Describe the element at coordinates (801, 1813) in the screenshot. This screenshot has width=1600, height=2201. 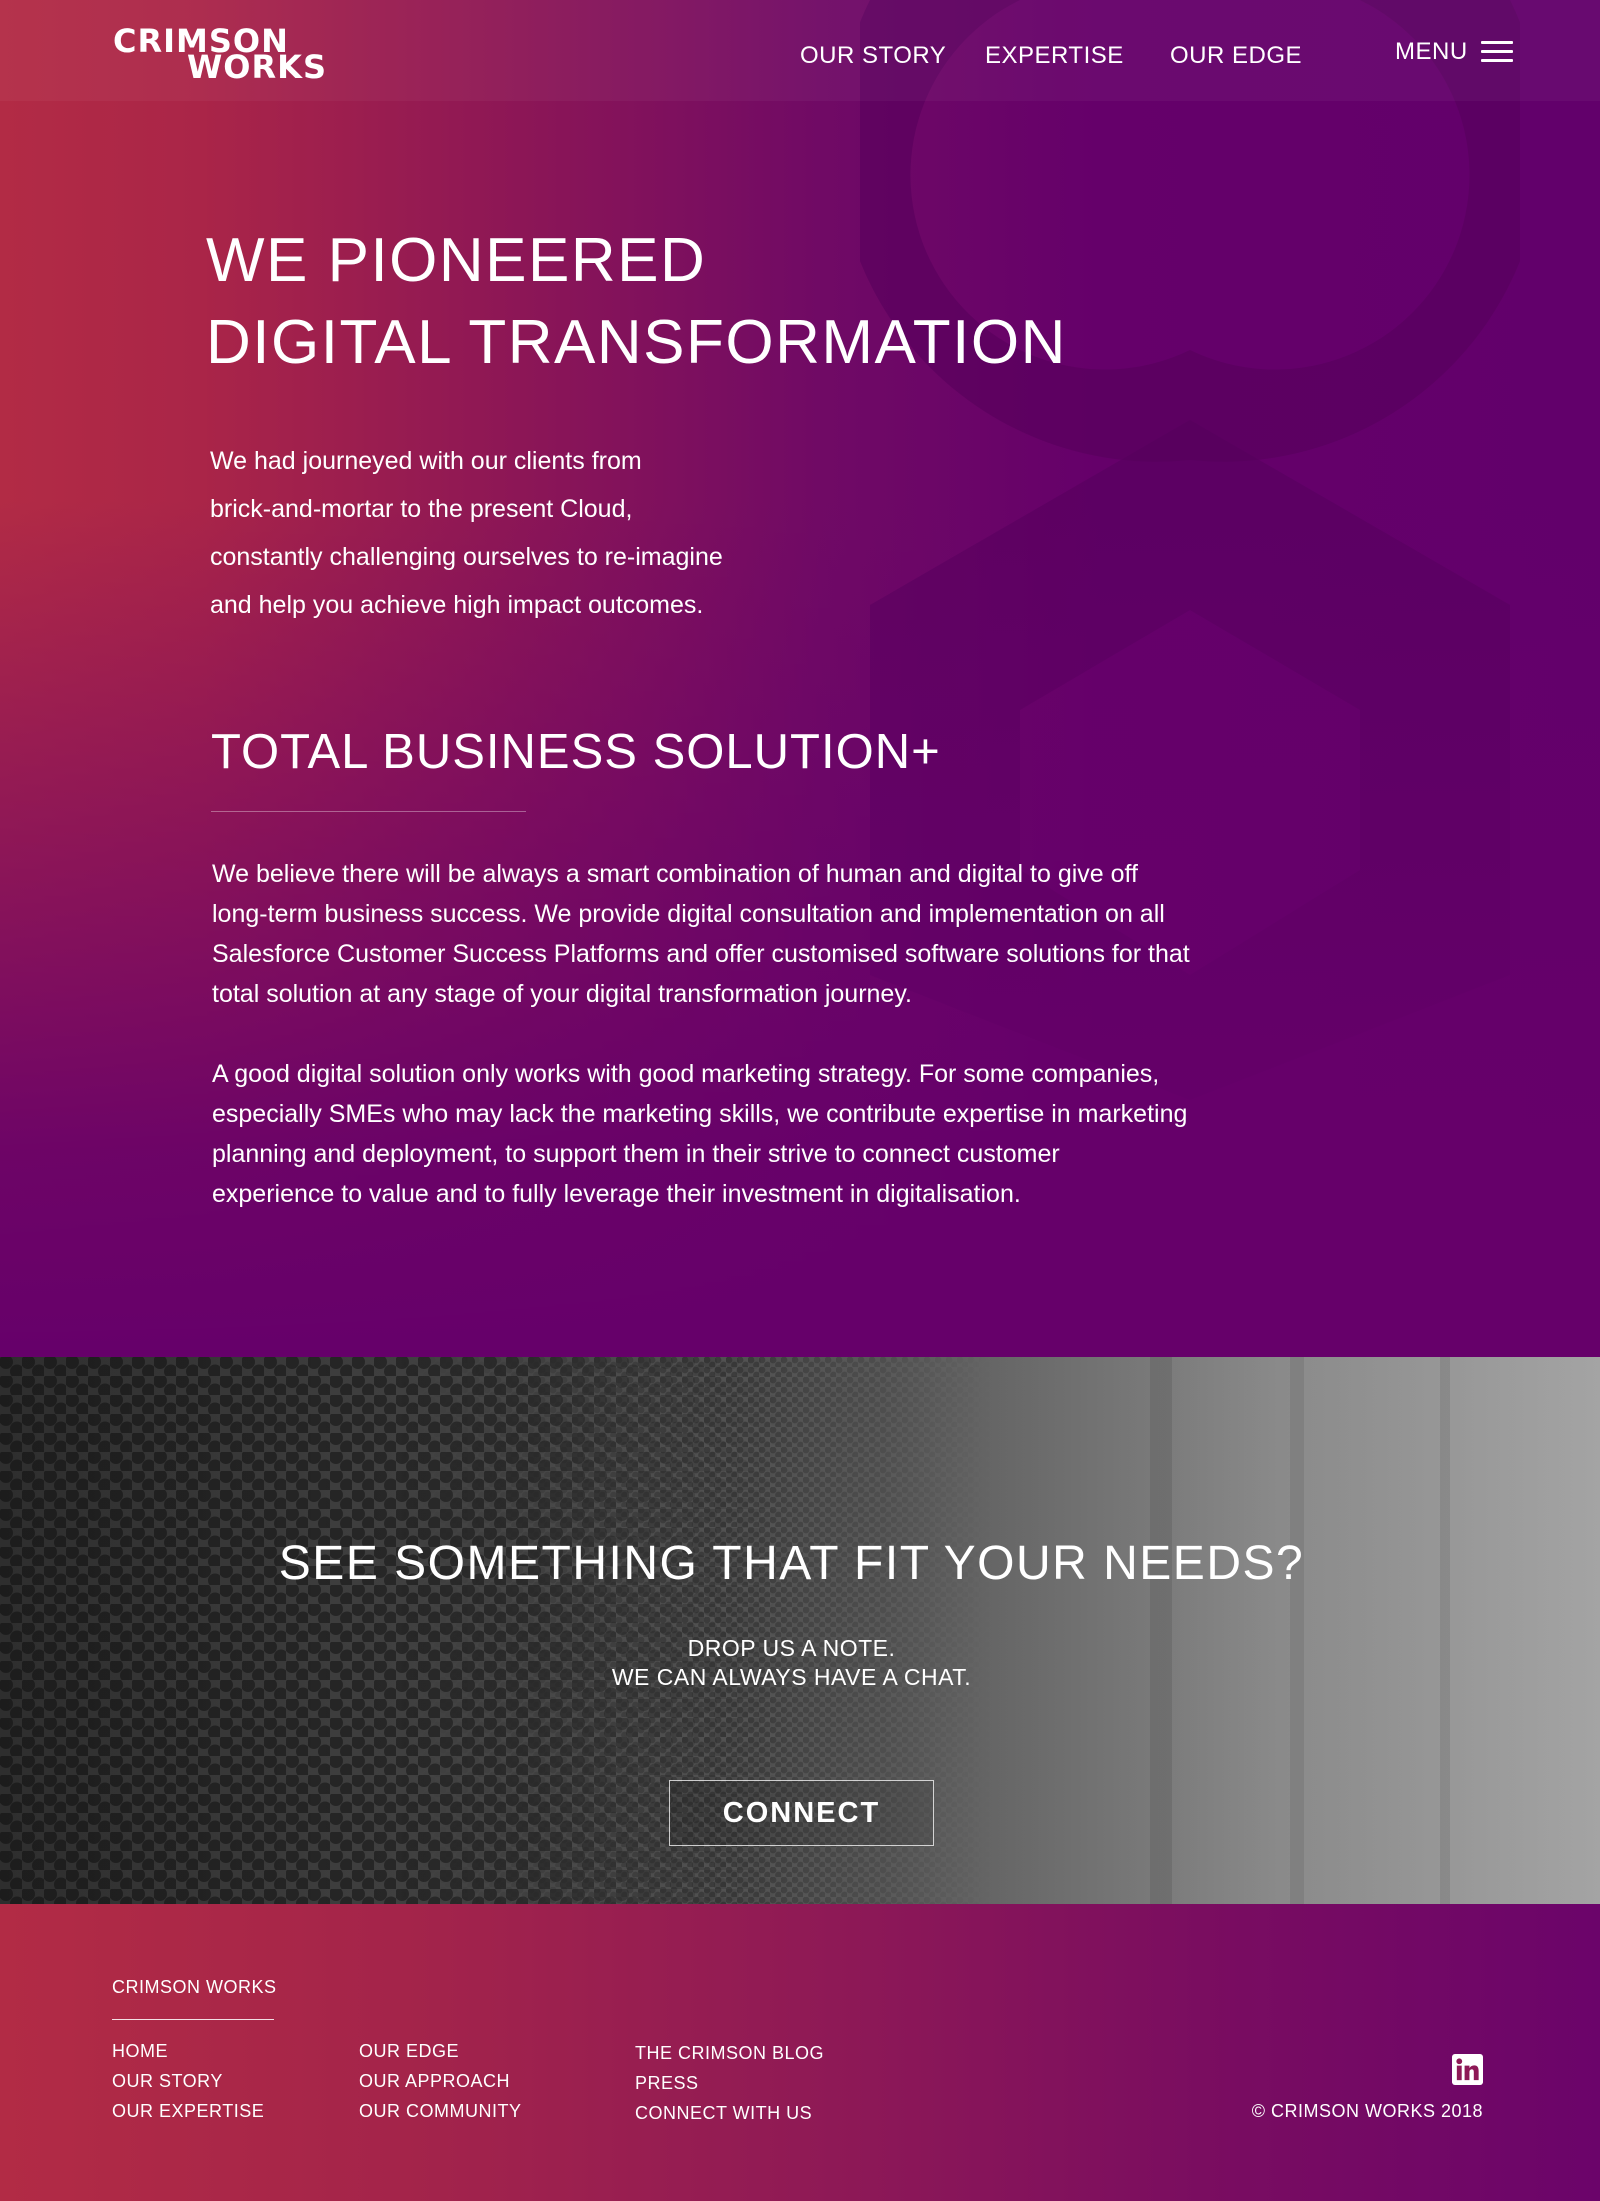
I see `connect-button: CONNECT` at that location.